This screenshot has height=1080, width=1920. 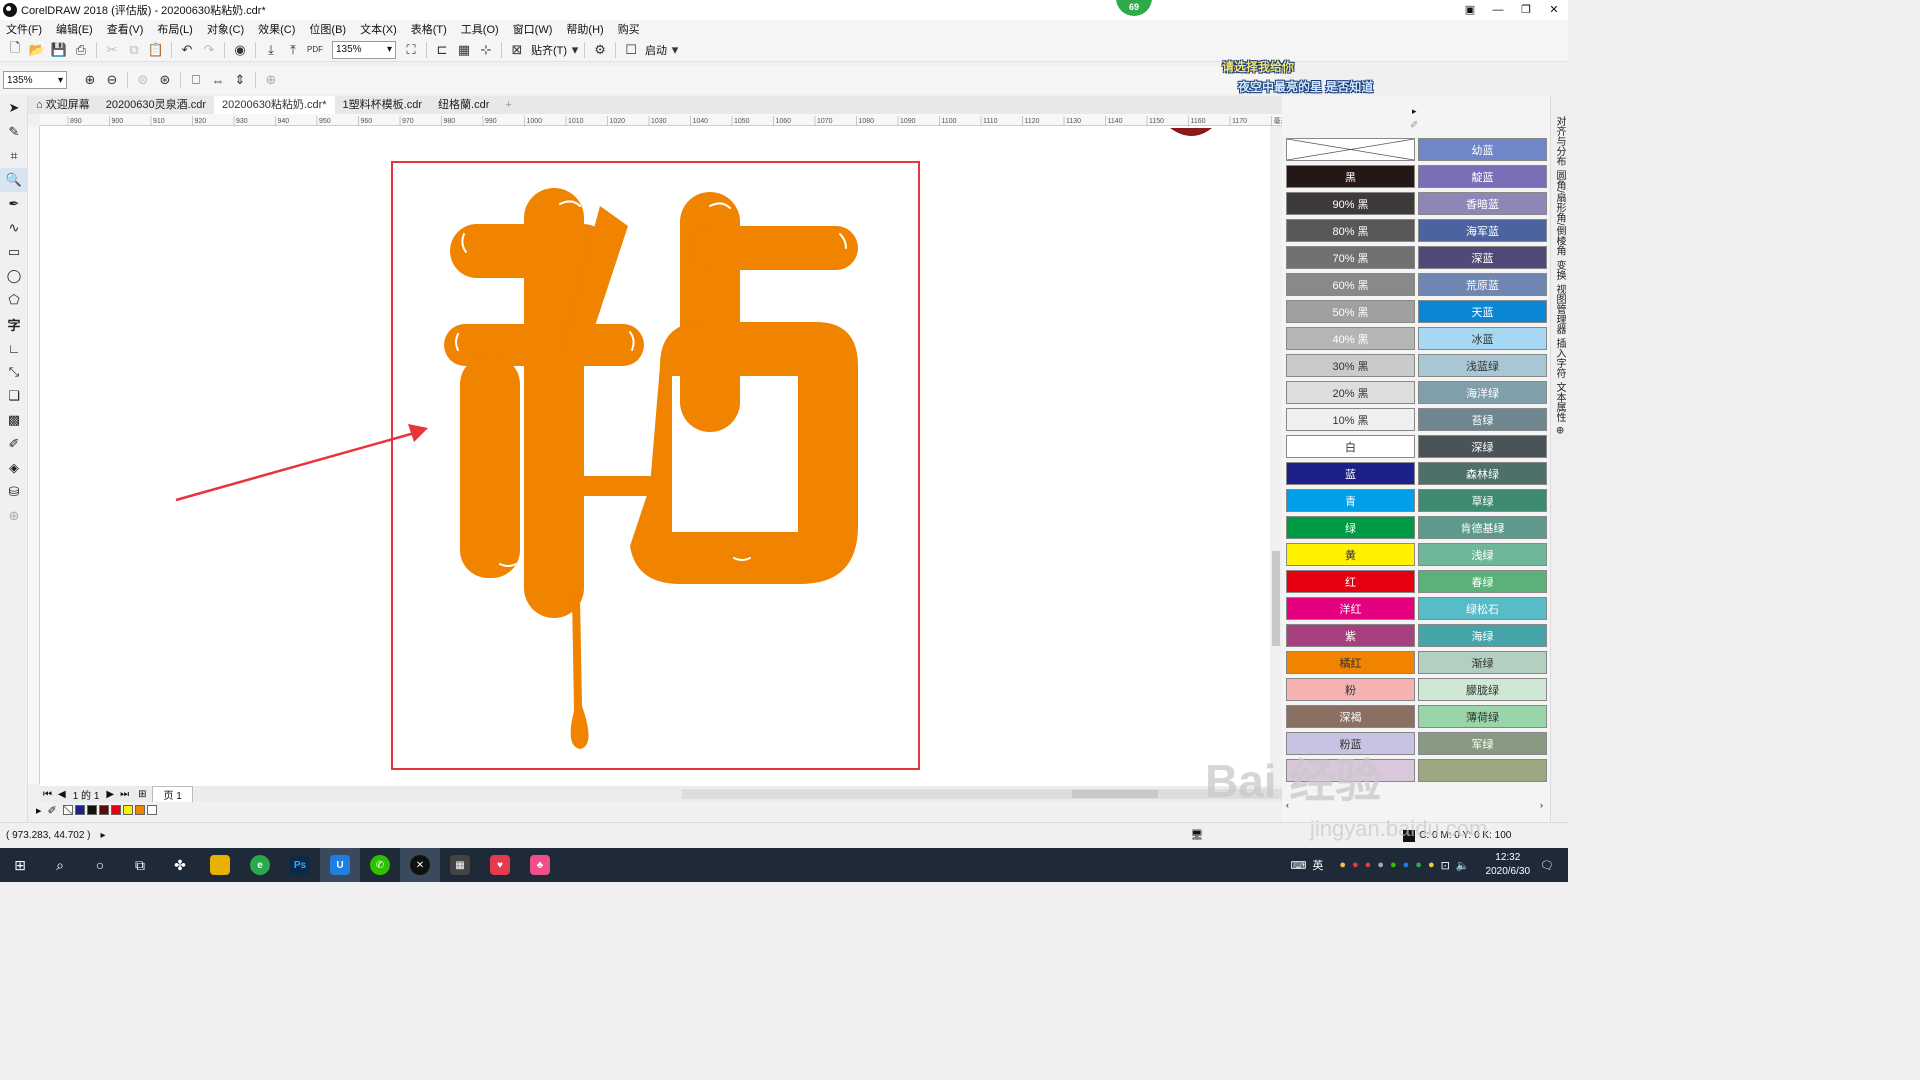 I want to click on search-icon: ⌕, so click(x=60, y=865).